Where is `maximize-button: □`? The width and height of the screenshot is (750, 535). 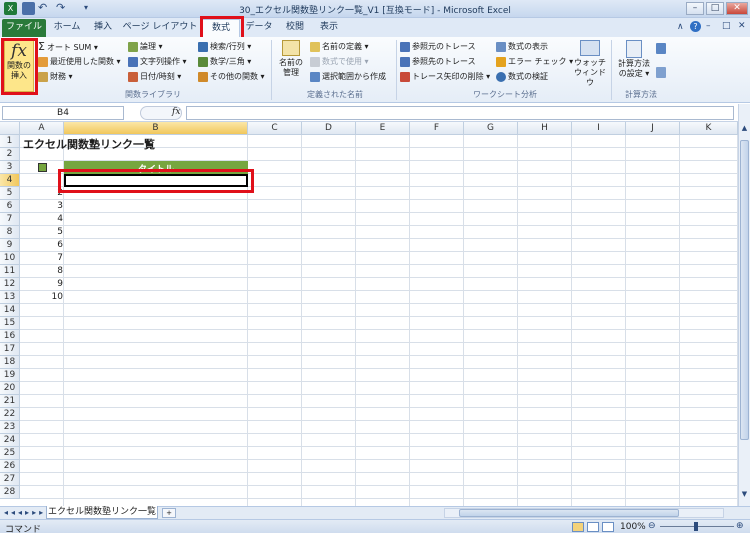 maximize-button: □ is located at coordinates (715, 8).